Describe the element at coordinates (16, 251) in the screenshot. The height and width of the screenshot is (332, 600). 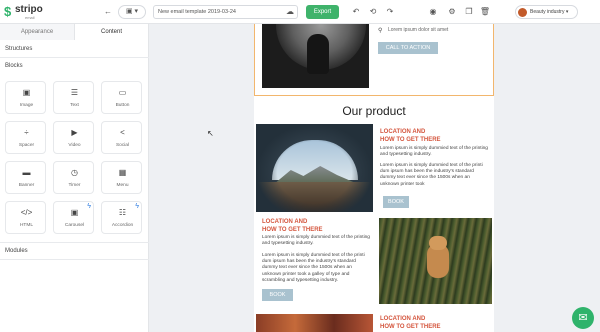
I see `modules-heading: Modules` at that location.